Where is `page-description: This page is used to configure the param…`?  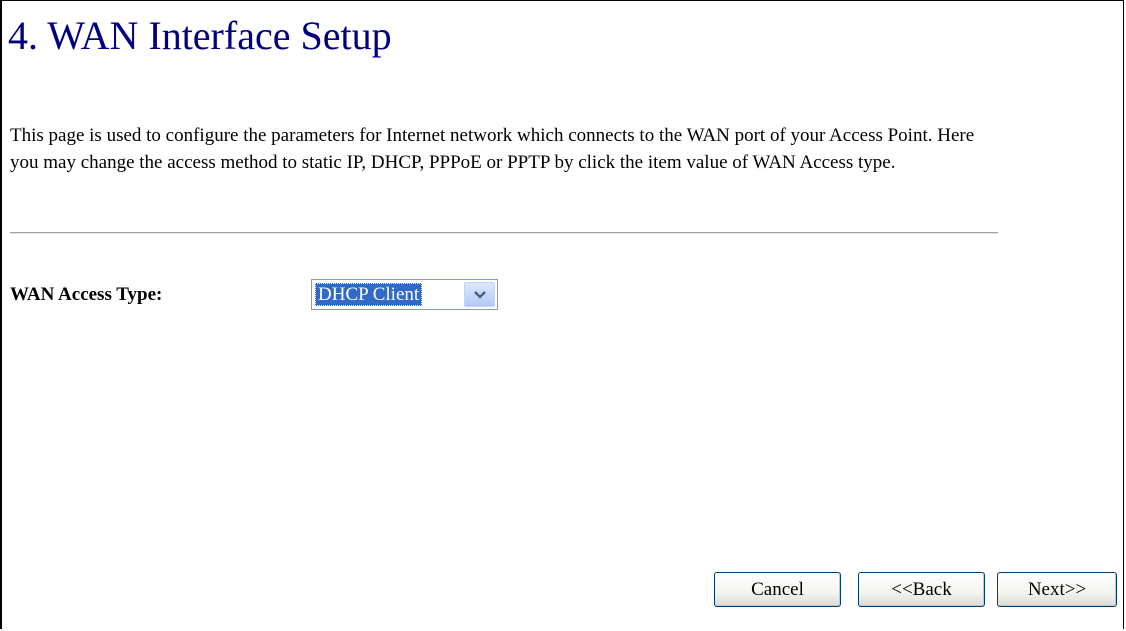 page-description: This page is used to configure the param… is located at coordinates (492, 149).